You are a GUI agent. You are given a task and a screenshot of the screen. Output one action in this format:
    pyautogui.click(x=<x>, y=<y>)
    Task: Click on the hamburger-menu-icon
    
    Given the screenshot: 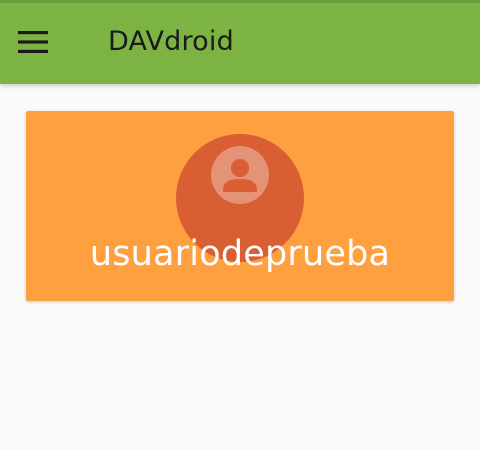 What is the action you would take?
    pyautogui.click(x=33, y=42)
    